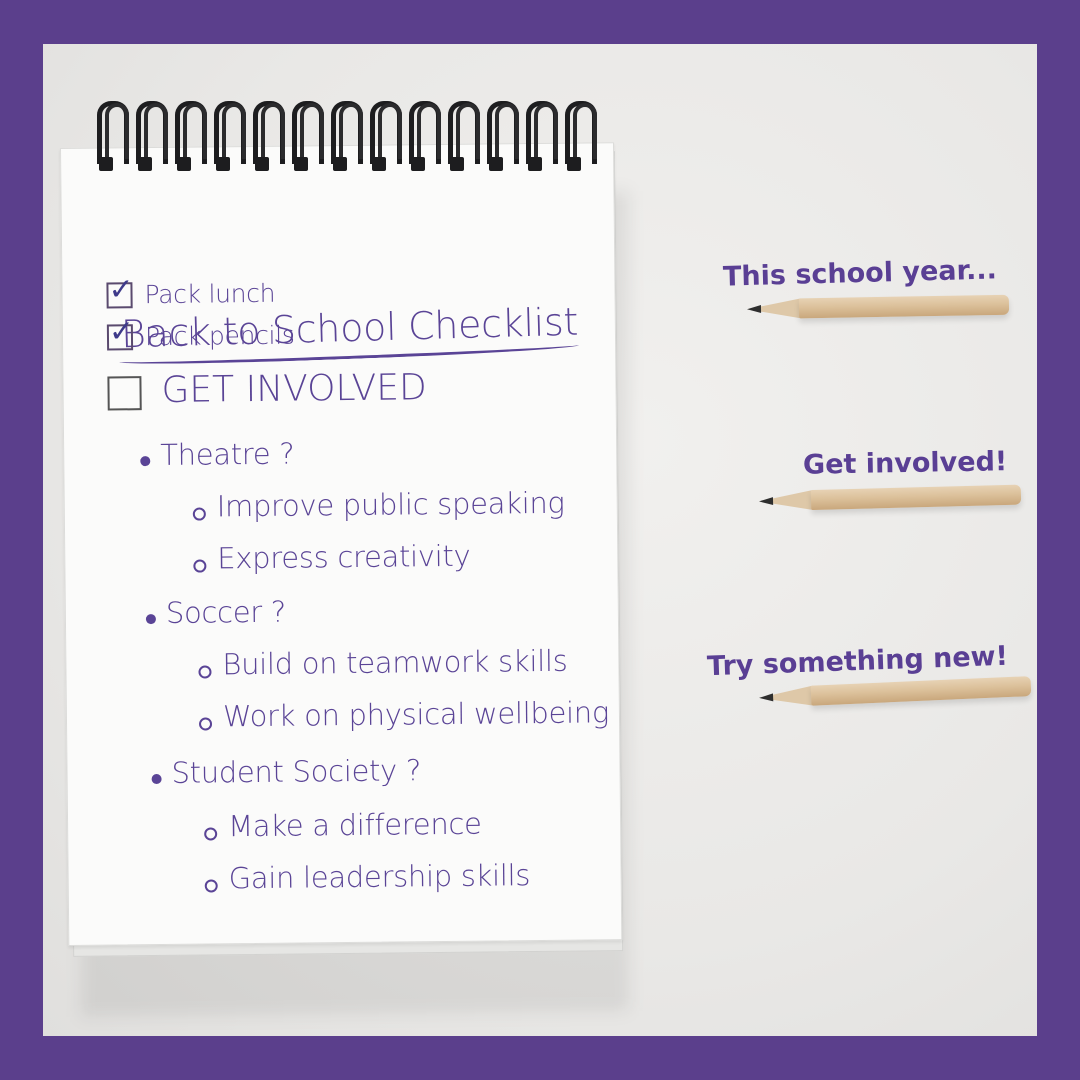 The image size is (1080, 1080). Describe the element at coordinates (395, 662) in the screenshot. I see `sub-item: Build on teamwork skills` at that location.